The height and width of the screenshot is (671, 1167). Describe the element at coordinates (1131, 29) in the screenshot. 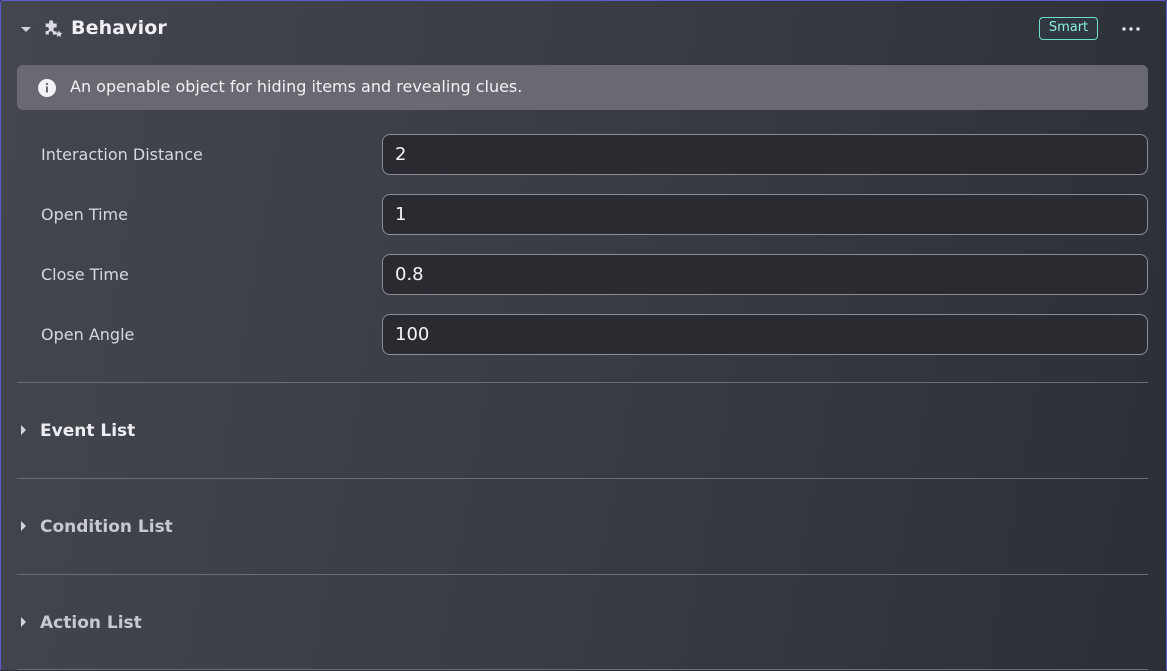

I see `more-horizontal-icon` at that location.